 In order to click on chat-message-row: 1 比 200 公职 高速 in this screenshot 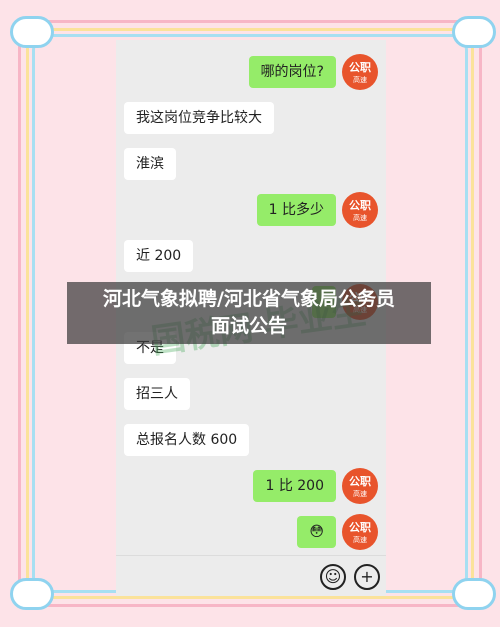, I will do `click(251, 484)`.